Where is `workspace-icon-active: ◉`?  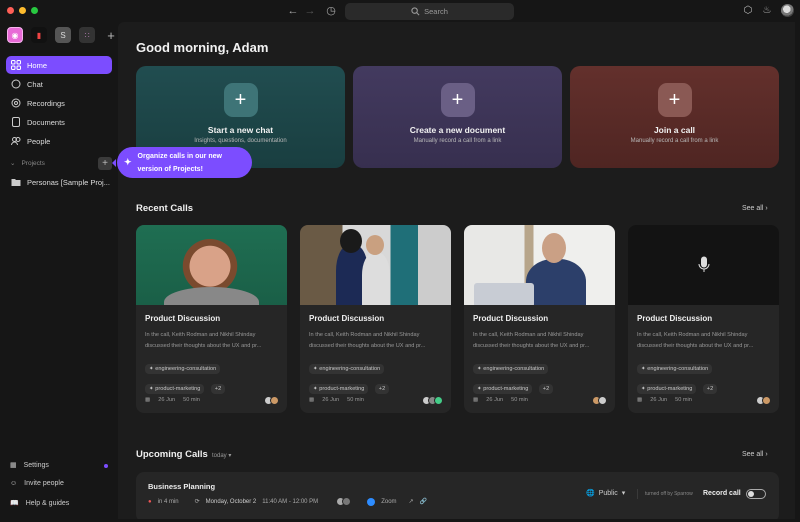 workspace-icon-active: ◉ is located at coordinates (15, 35).